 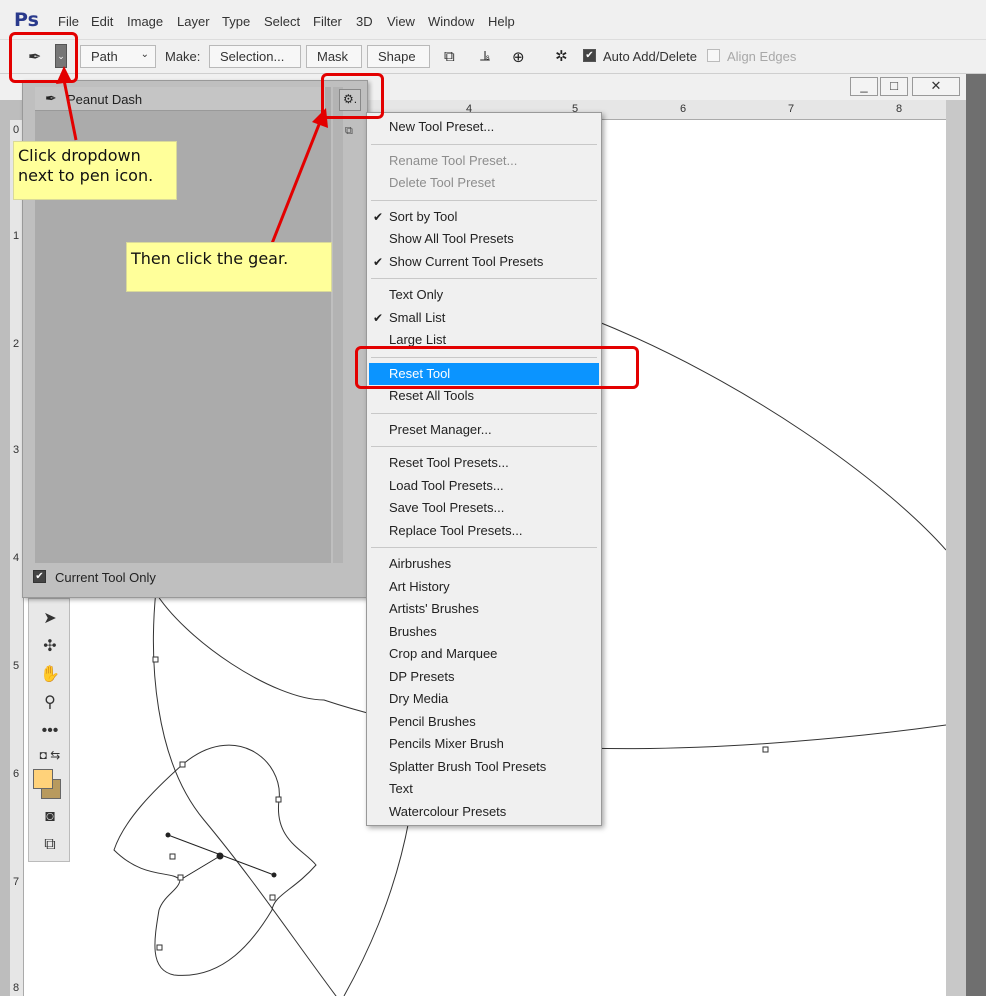 I want to click on instruction-callout-1: Click dropdown next to pen icon., so click(x=95, y=170).